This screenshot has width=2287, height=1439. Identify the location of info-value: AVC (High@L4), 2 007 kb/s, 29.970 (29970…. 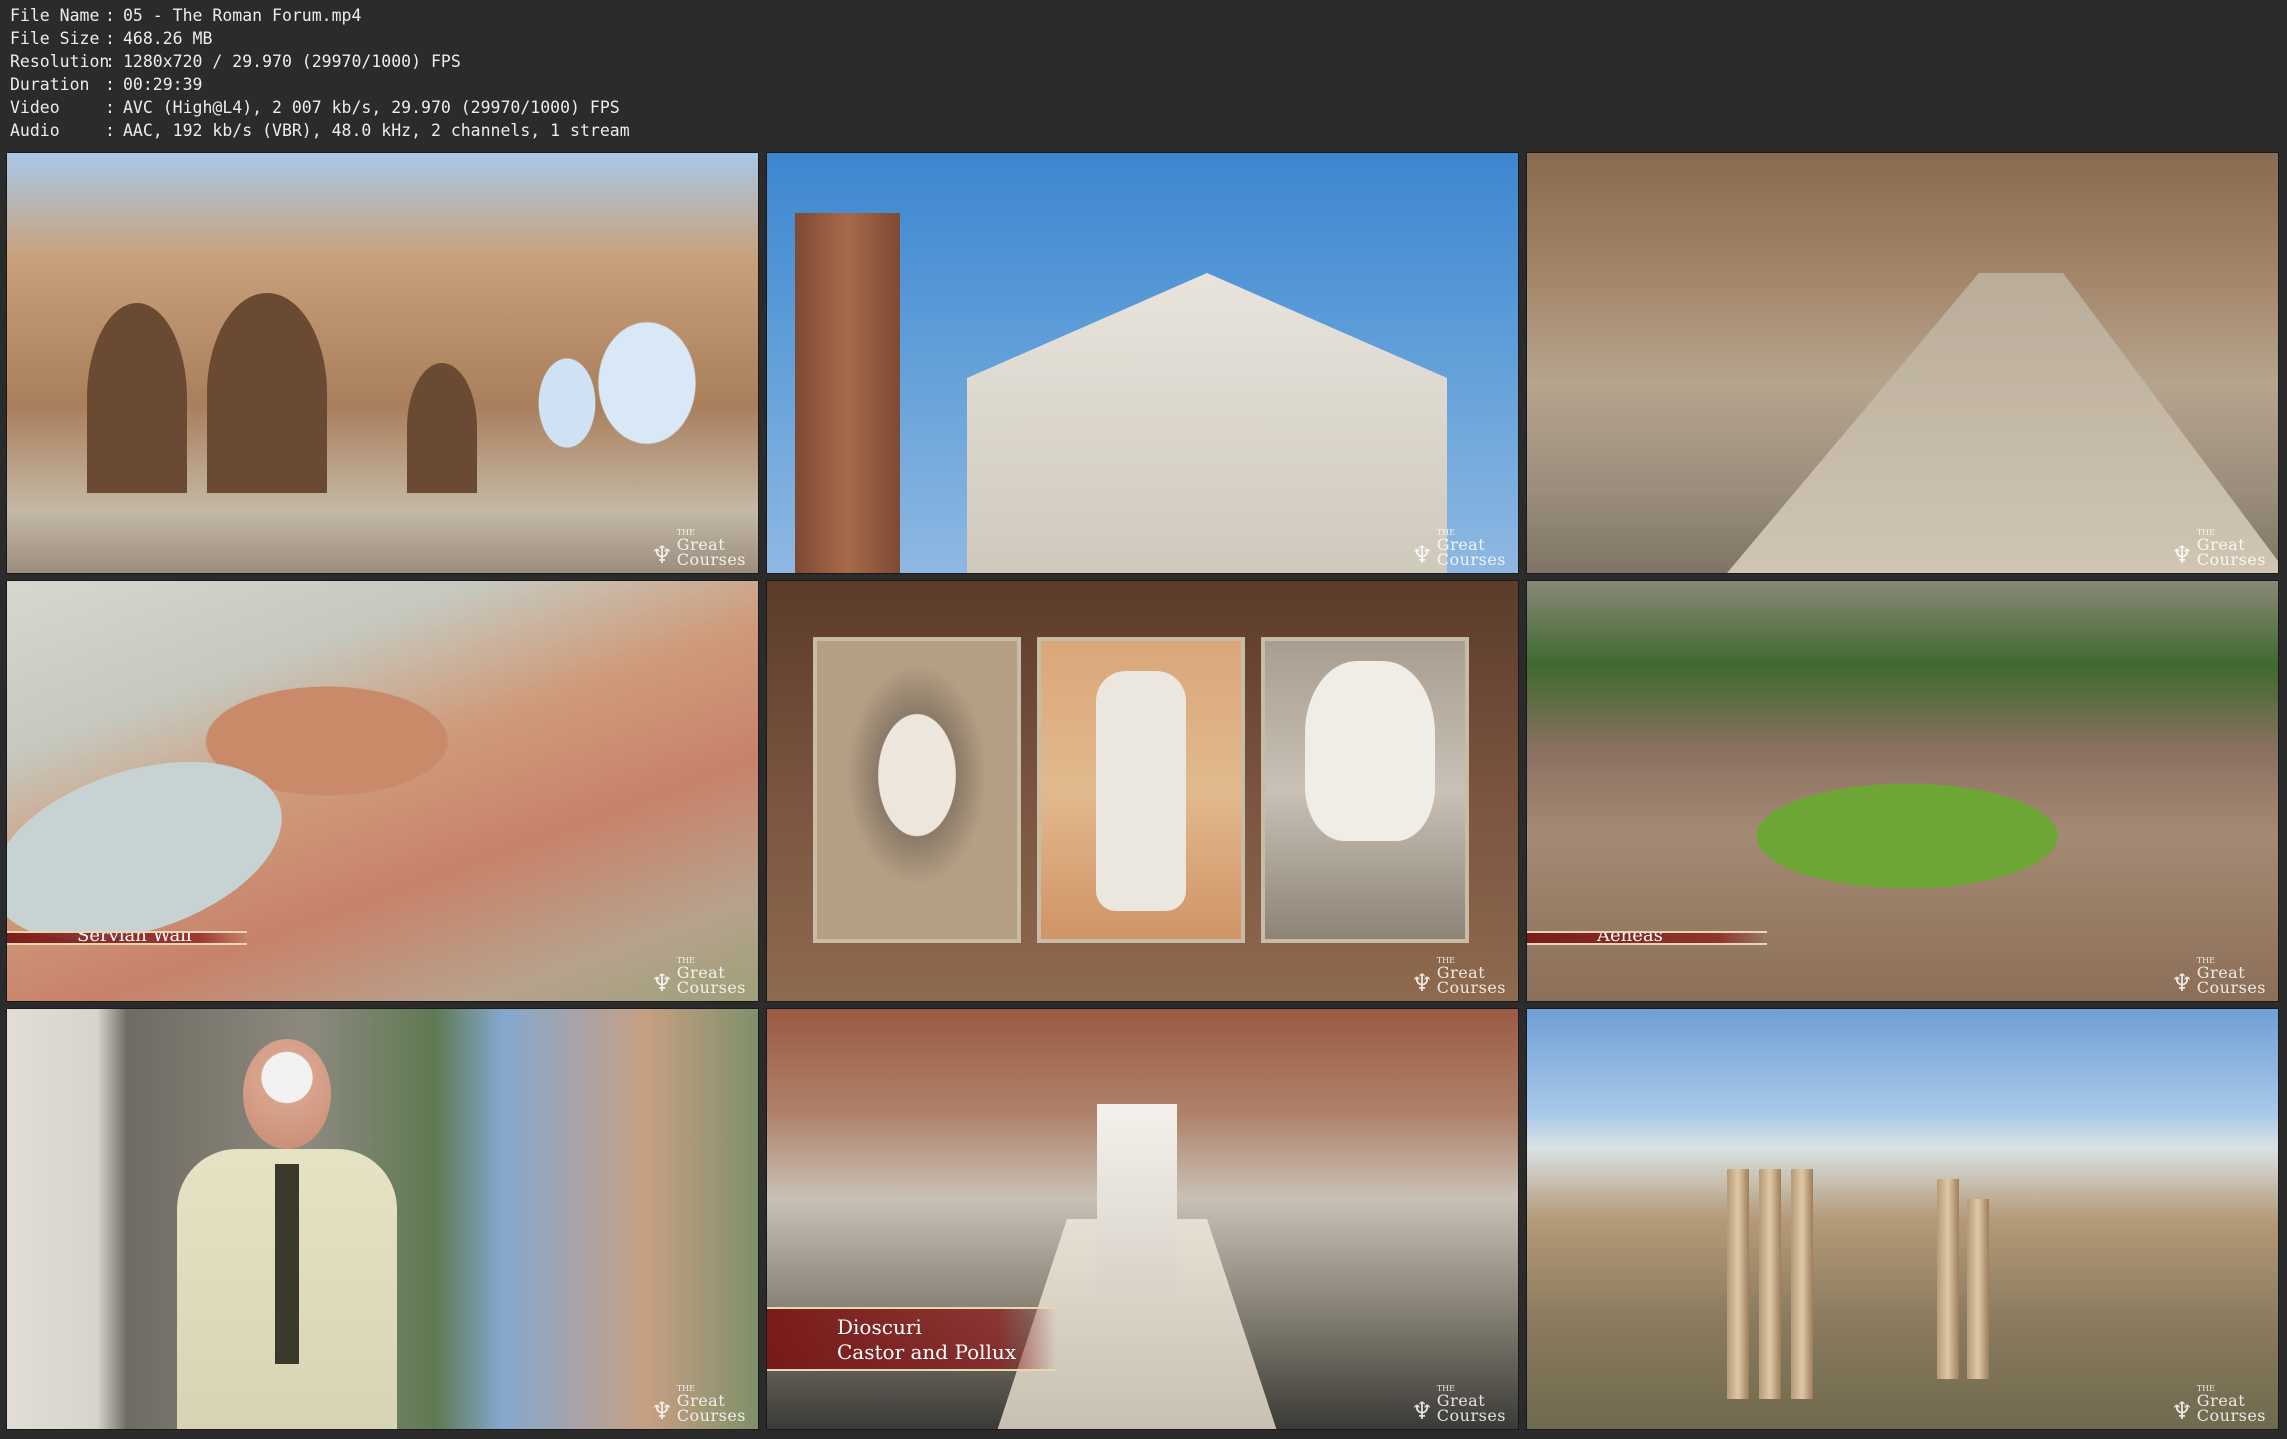
(371, 107).